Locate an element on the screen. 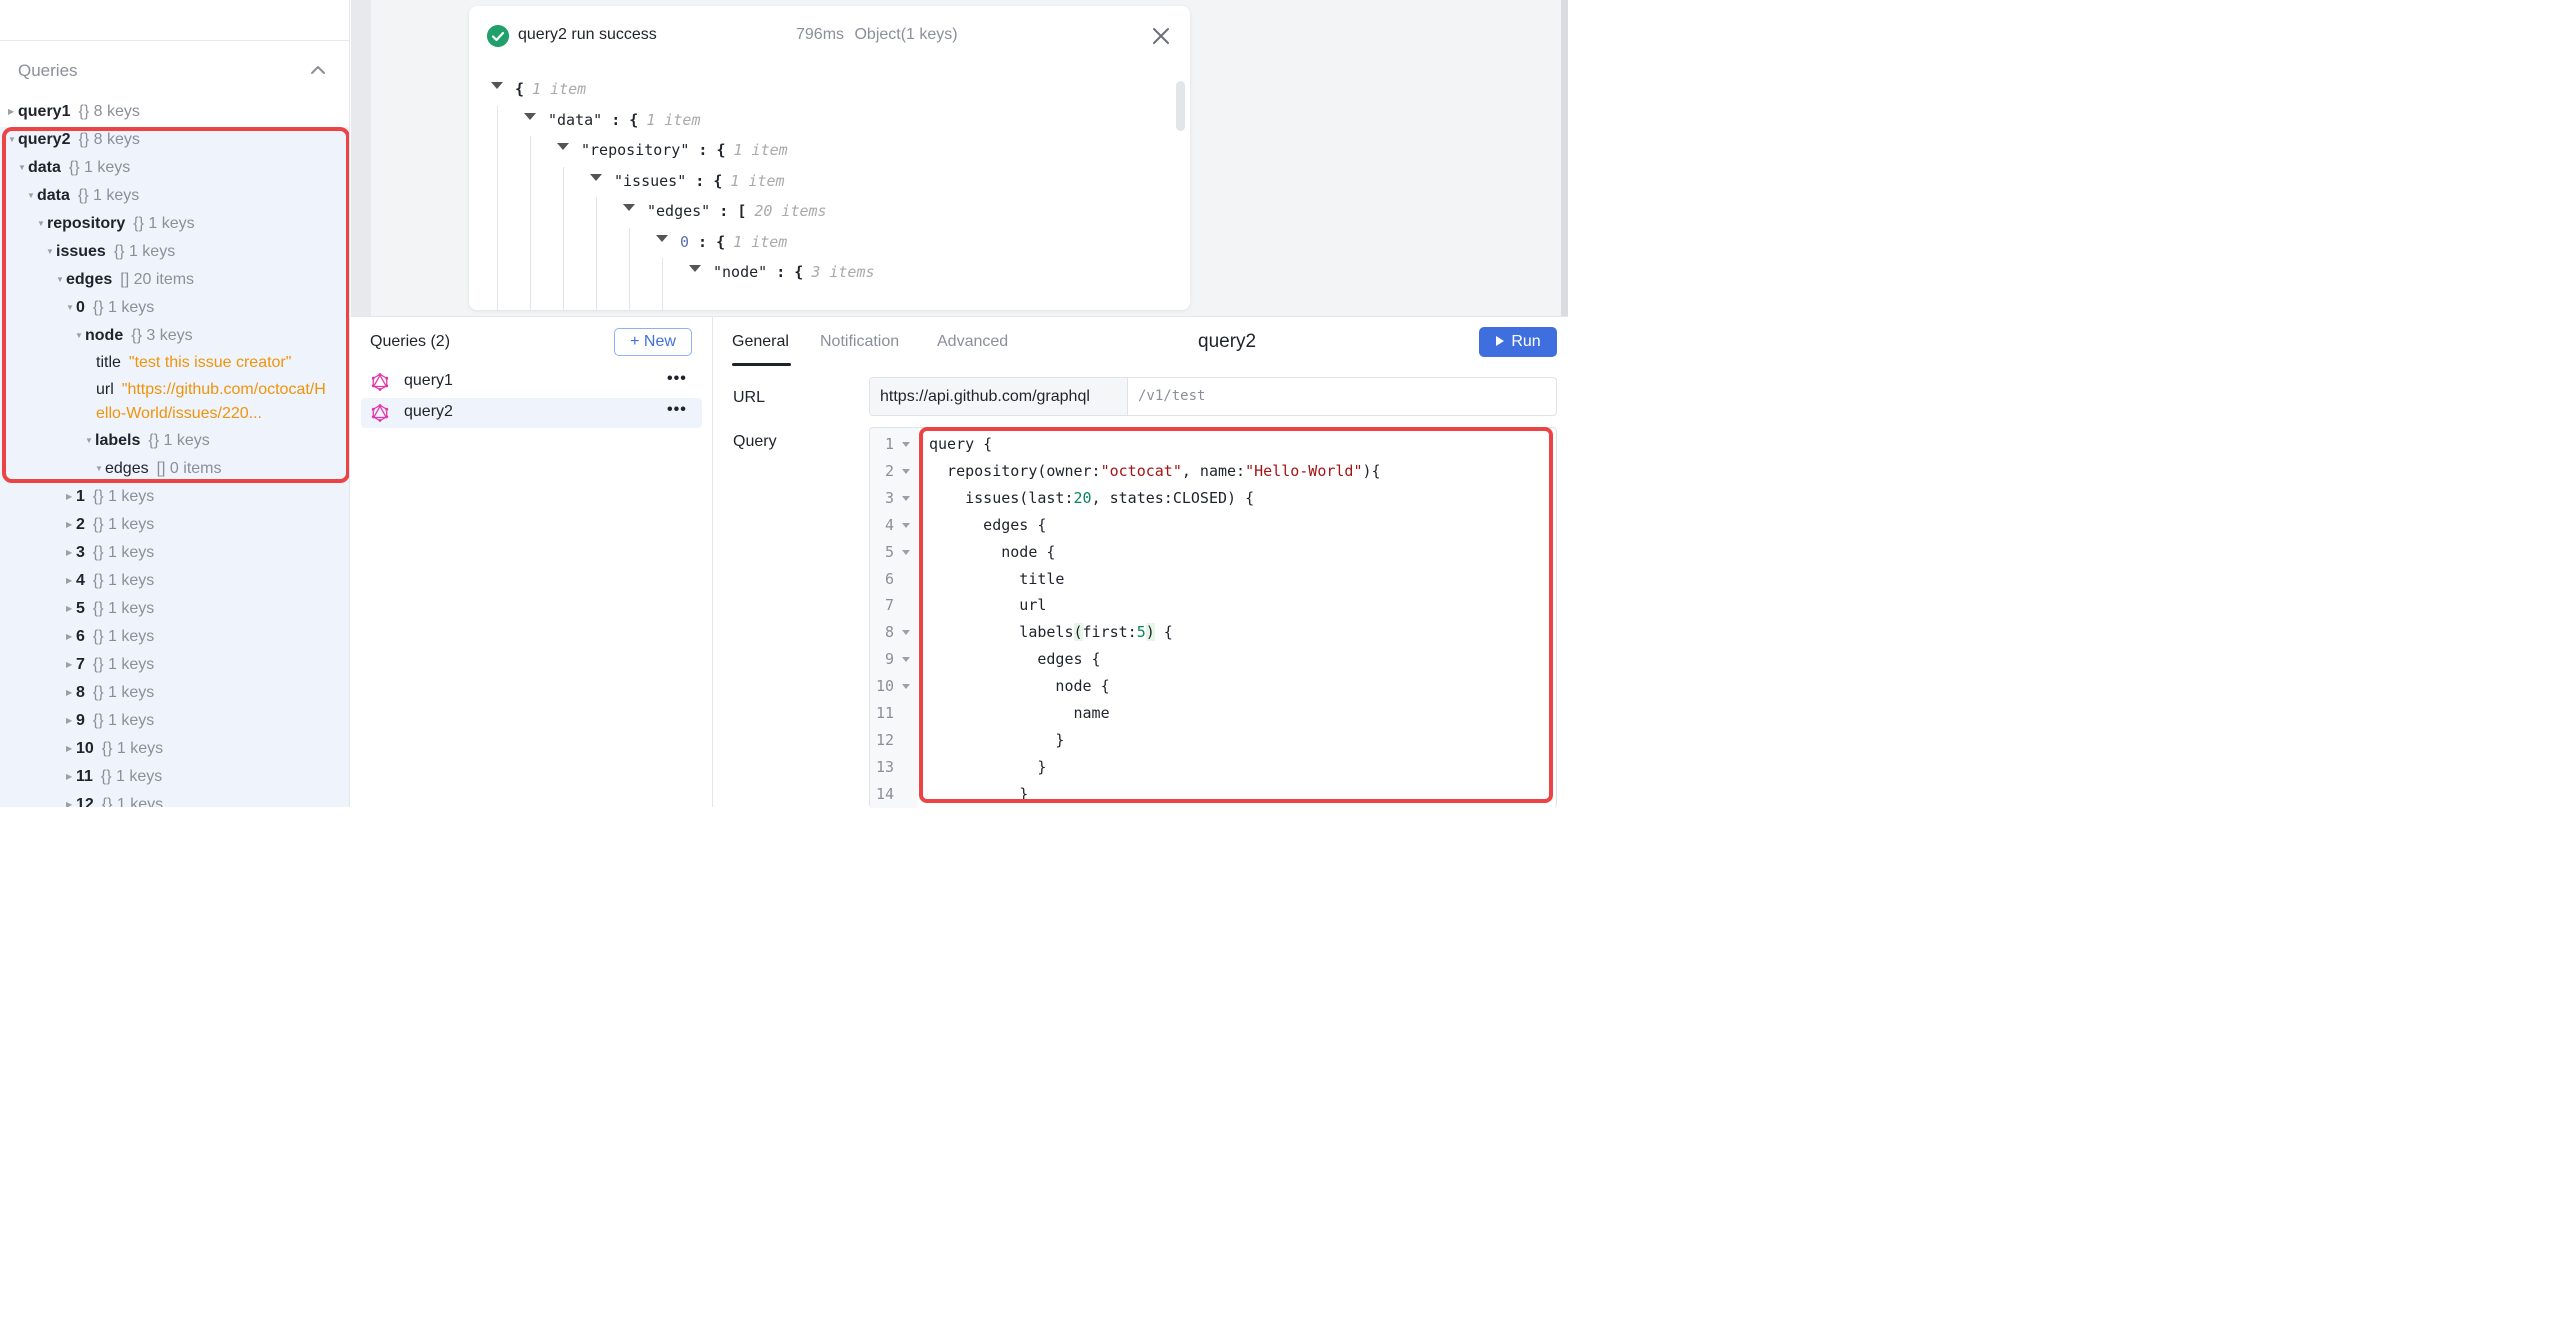 The image size is (2574, 1324). tab-notification: Notification is located at coordinates (859, 342).